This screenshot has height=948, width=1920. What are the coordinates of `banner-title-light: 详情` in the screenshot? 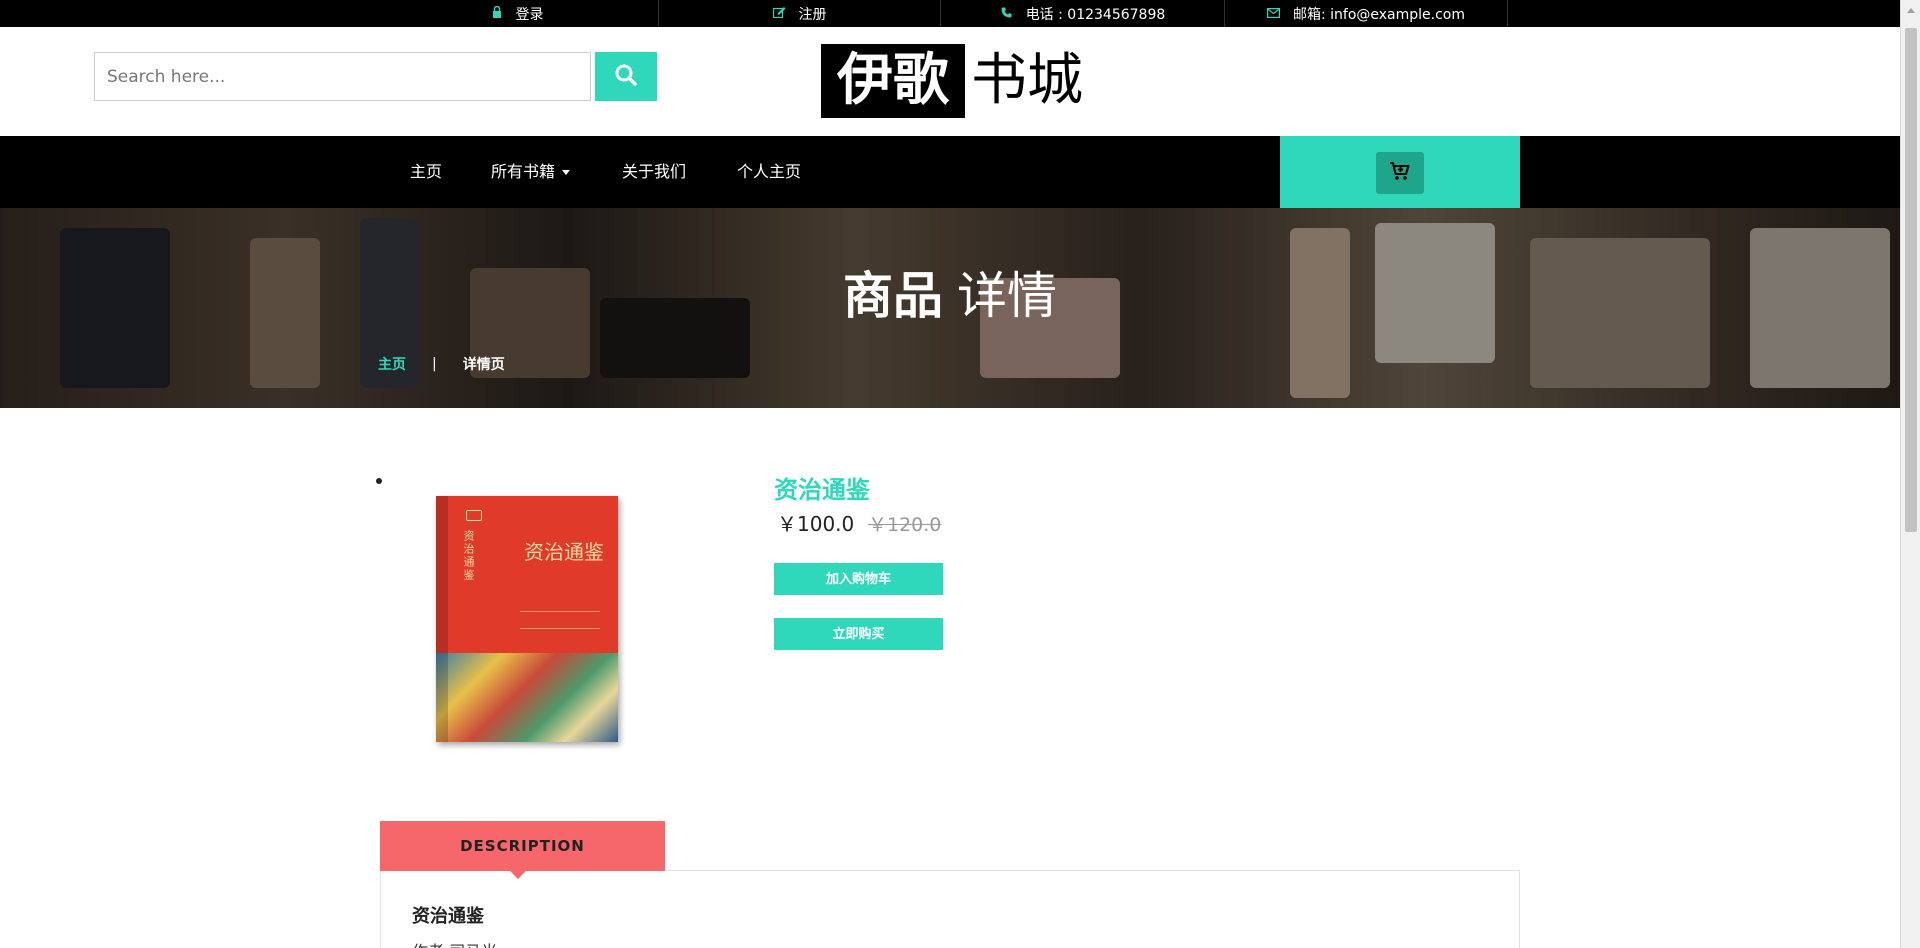 It's located at (1007, 296).